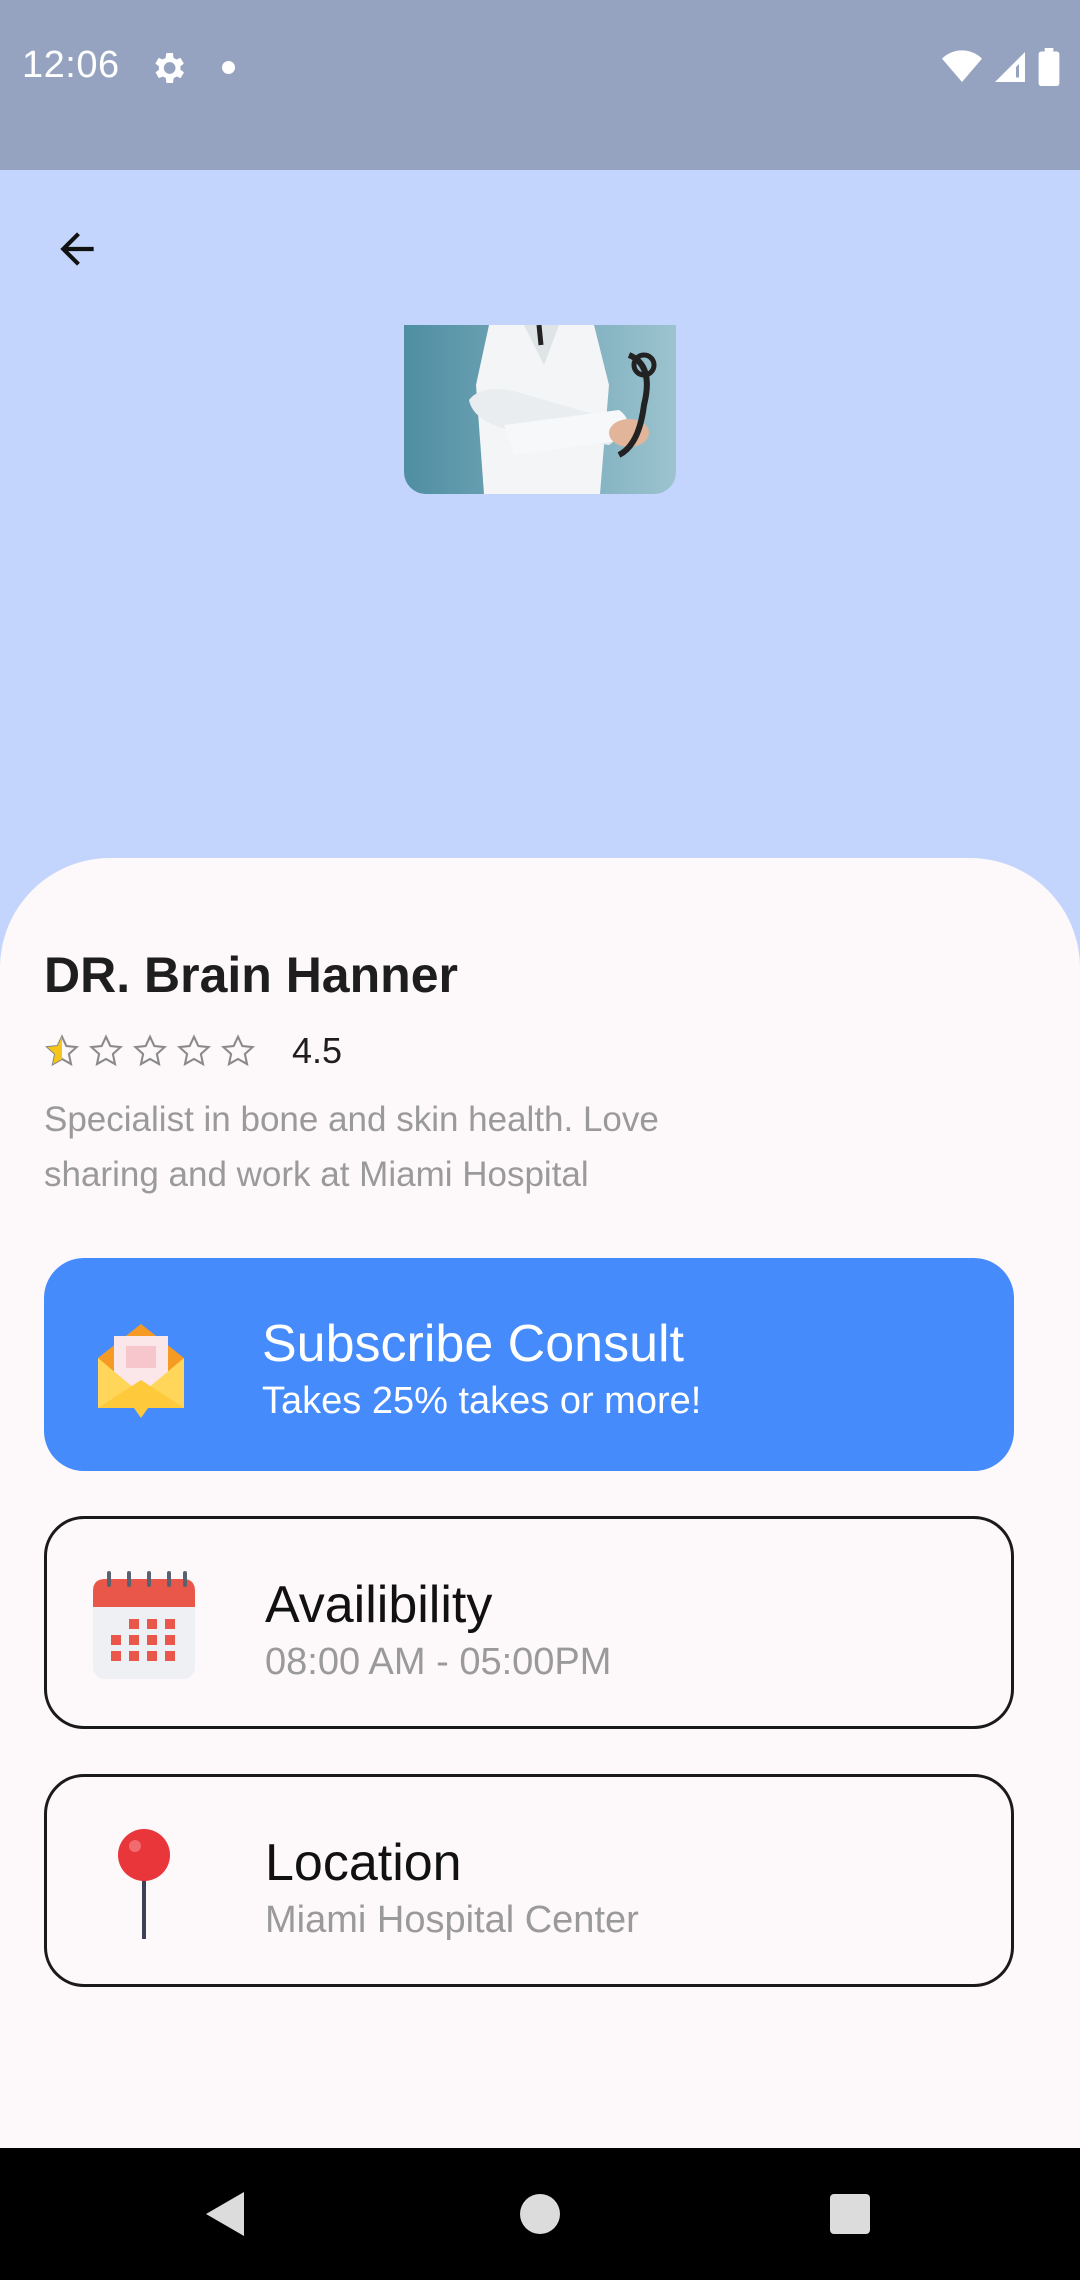  What do you see at coordinates (228, 67) in the screenshot?
I see `notification-dot-icon` at bounding box center [228, 67].